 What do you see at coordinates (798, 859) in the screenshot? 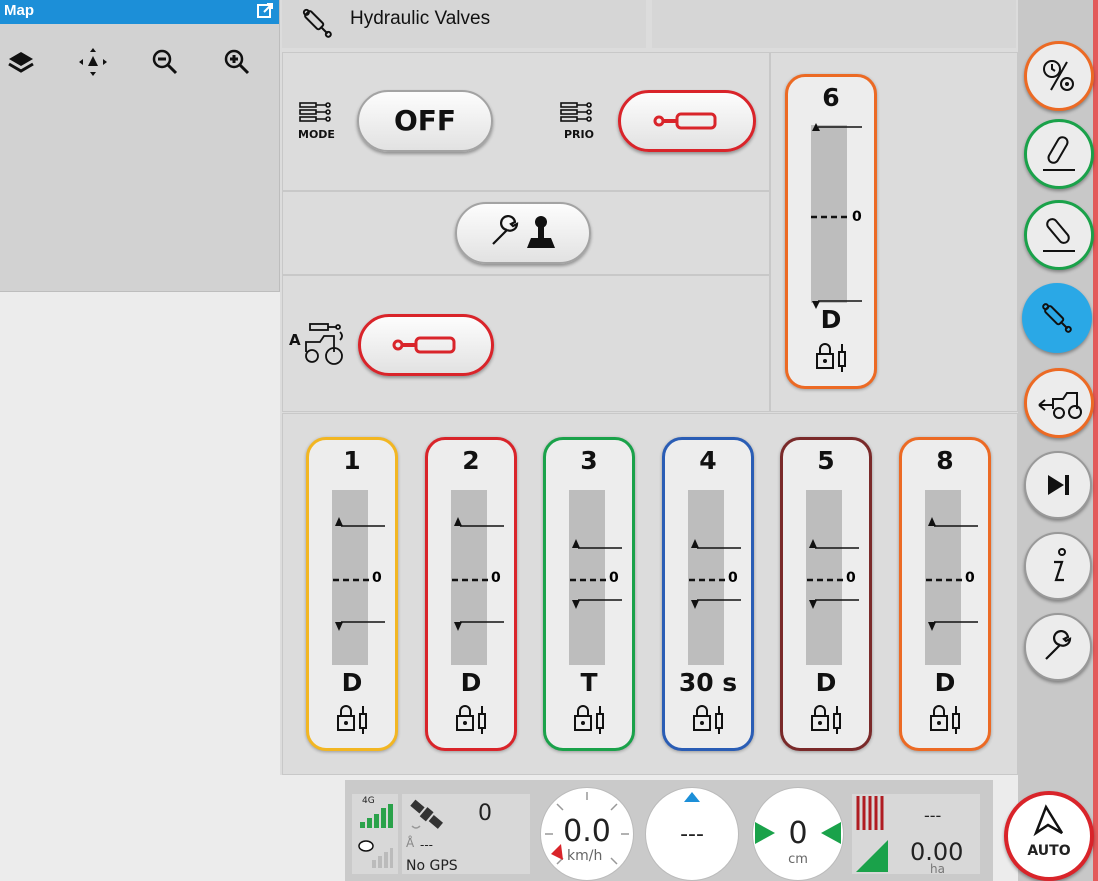
I see `offset-unit: cm` at bounding box center [798, 859].